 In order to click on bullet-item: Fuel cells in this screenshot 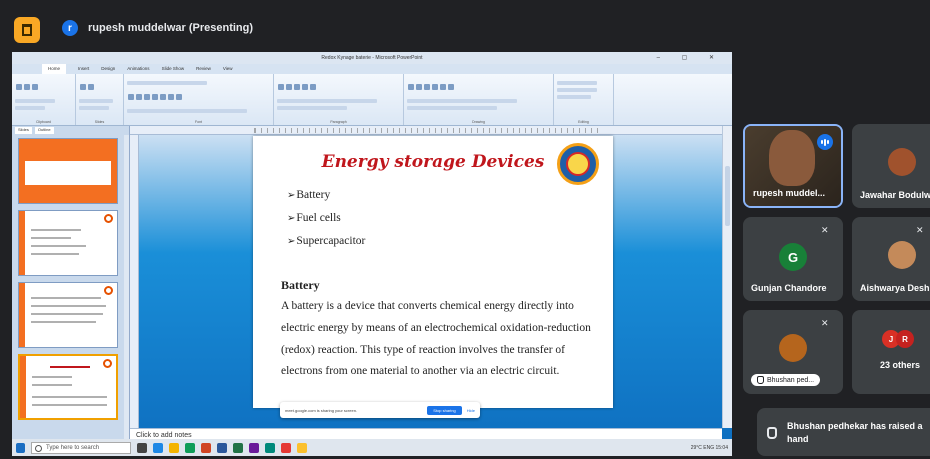, I will do `click(326, 218)`.